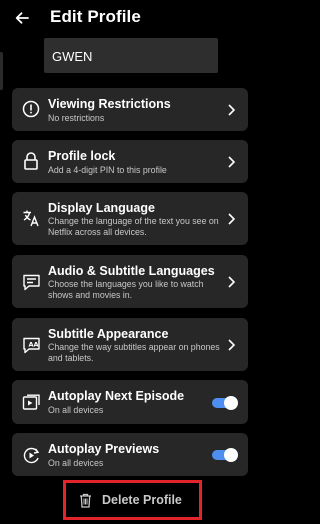 This screenshot has height=524, width=320. I want to click on setting-label: Profile lock, so click(82, 156).